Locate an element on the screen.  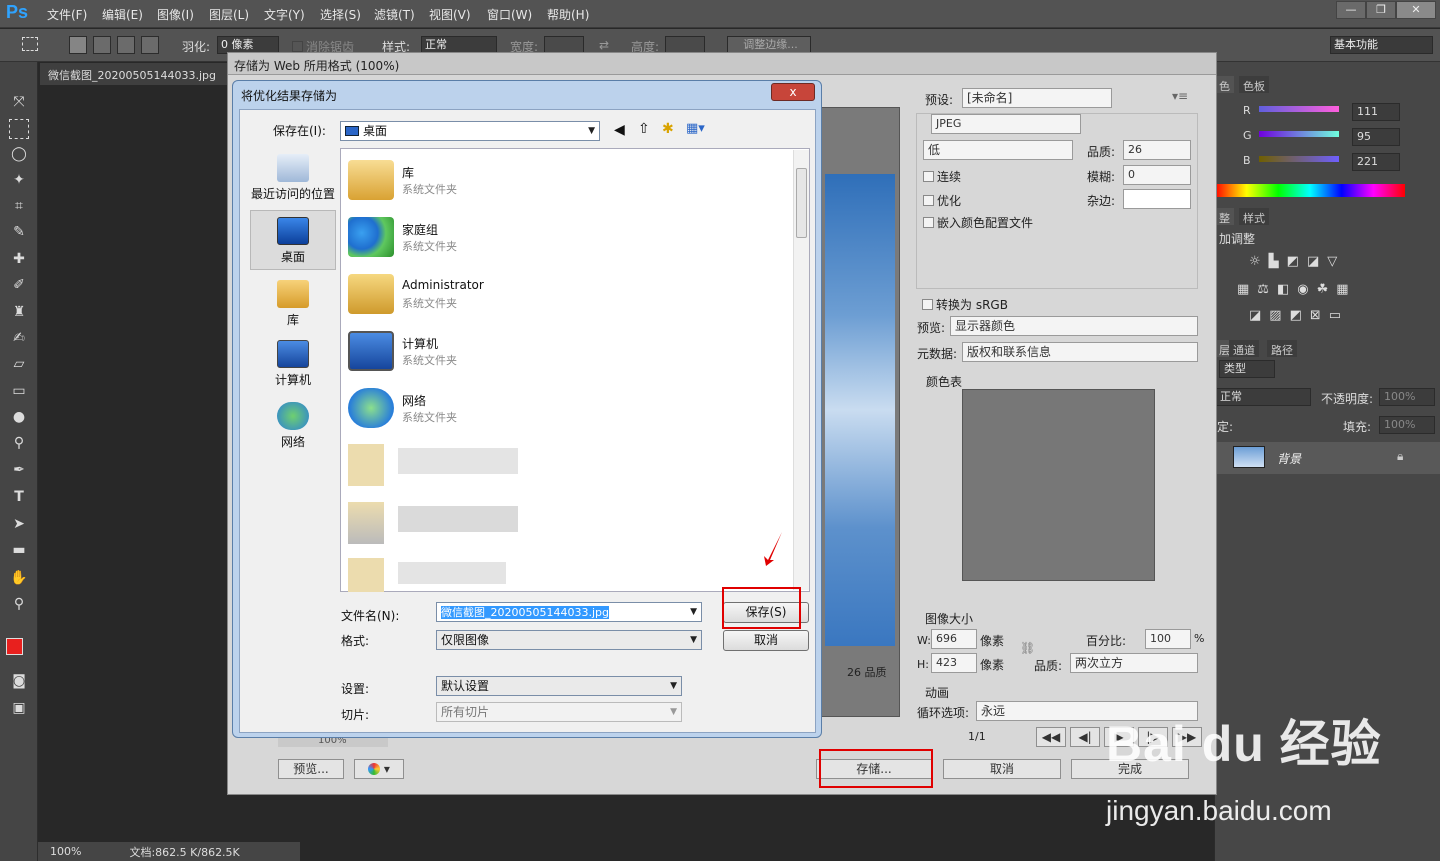
list-item: 家庭组 系统文件夹 is located at coordinates (544, 237).